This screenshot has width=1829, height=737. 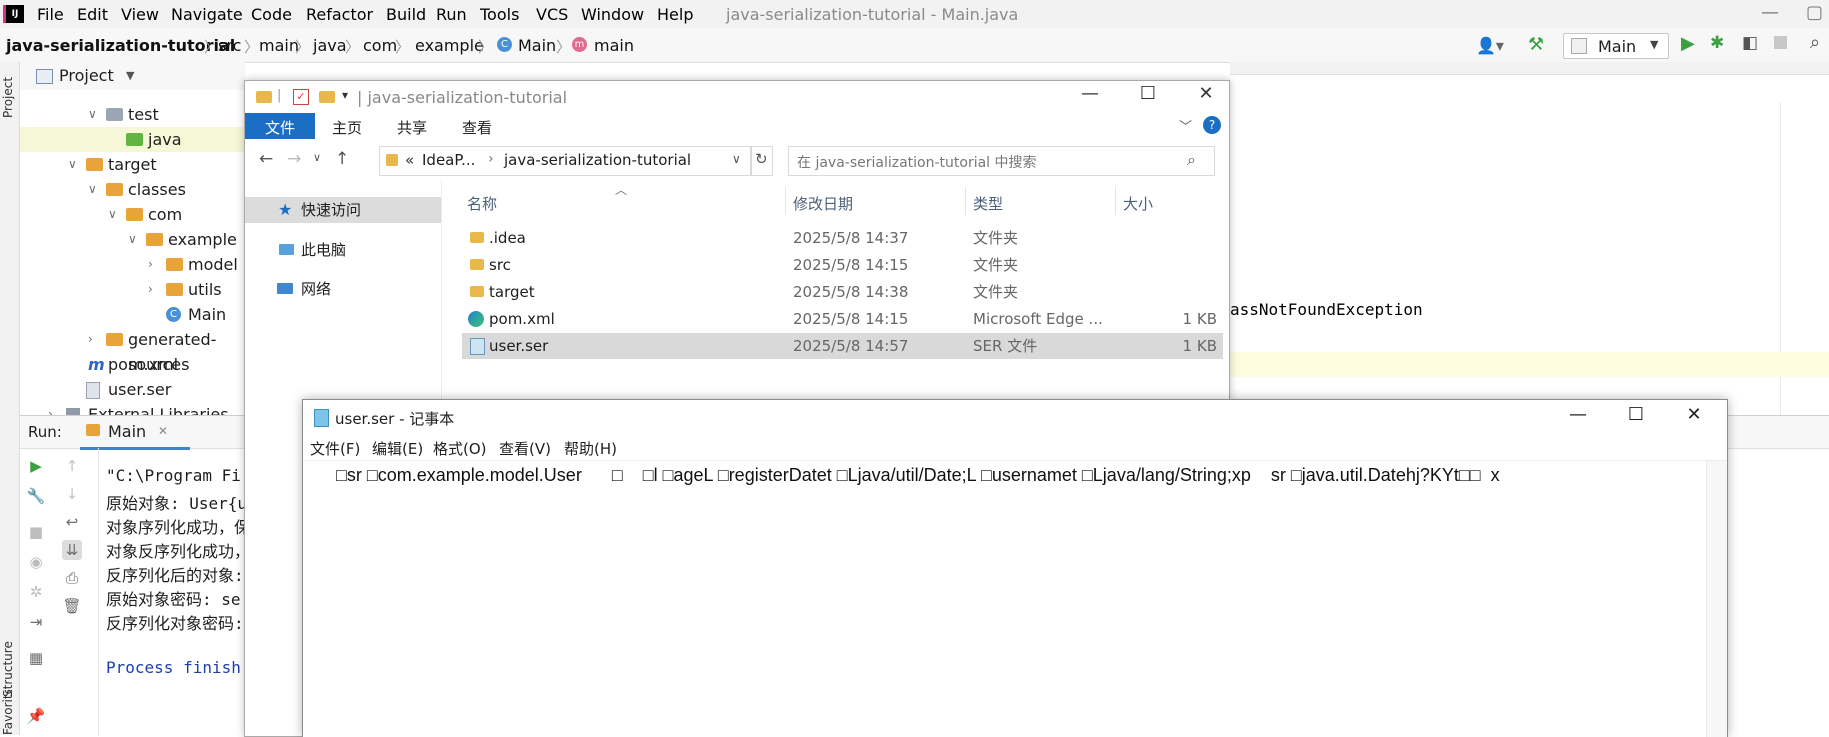 What do you see at coordinates (842, 238) in the screenshot?
I see `file-row: .idea 2025/5/8 14:37 文件夹` at bounding box center [842, 238].